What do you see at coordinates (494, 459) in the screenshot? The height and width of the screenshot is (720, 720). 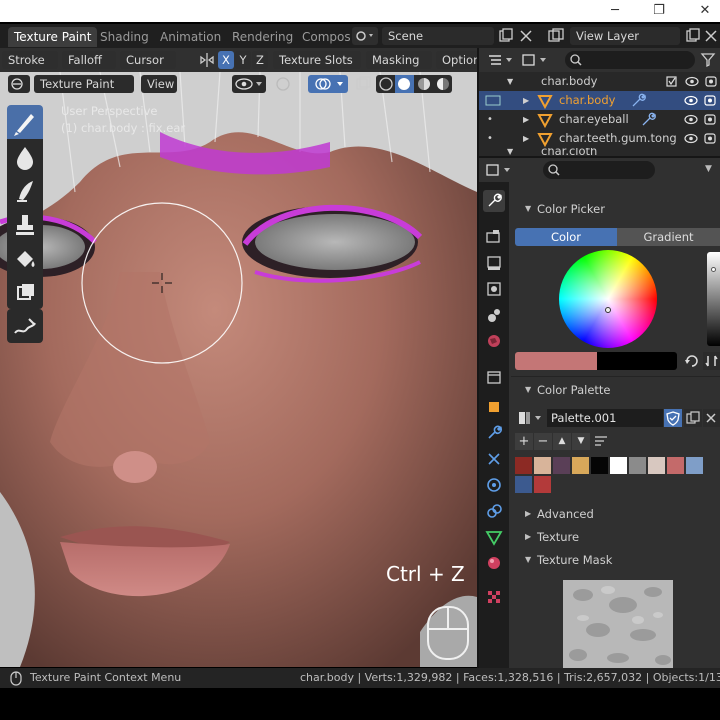 I see `particles-tab-icon` at bounding box center [494, 459].